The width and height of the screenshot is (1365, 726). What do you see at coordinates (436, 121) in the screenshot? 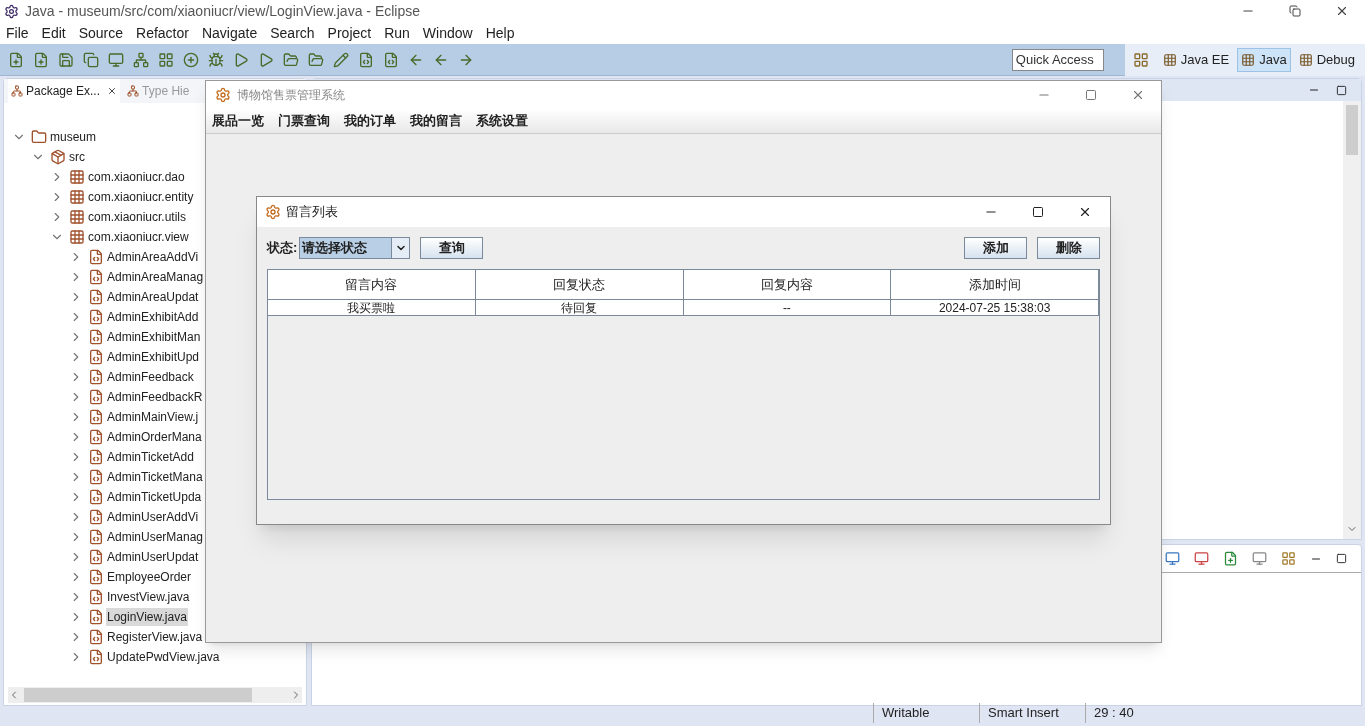
I see `menu-item: 我的留言` at bounding box center [436, 121].